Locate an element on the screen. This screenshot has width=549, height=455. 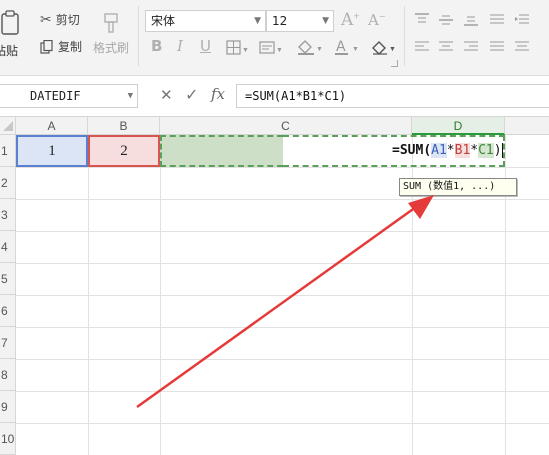
cell-b1-value: 2 is located at coordinates (124, 151).